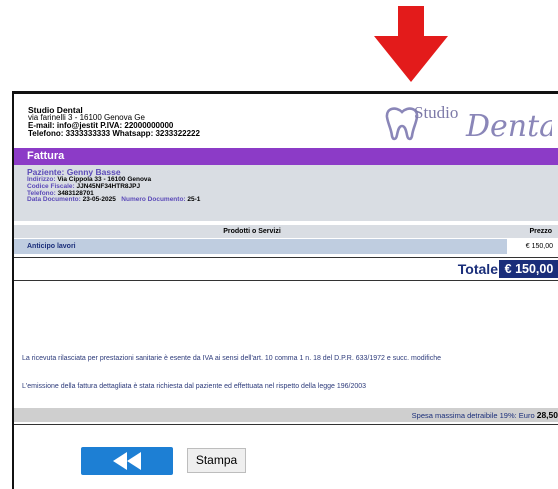 The height and width of the screenshot is (489, 558). Describe the element at coordinates (286, 269) in the screenshot. I see `total-row: Totale € 150,00` at that location.